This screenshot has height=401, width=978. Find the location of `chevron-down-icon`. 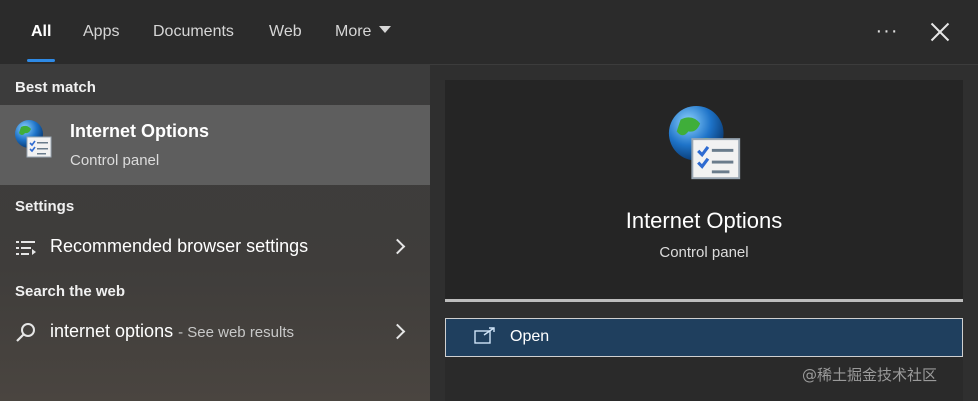

chevron-down-icon is located at coordinates (385, 30).